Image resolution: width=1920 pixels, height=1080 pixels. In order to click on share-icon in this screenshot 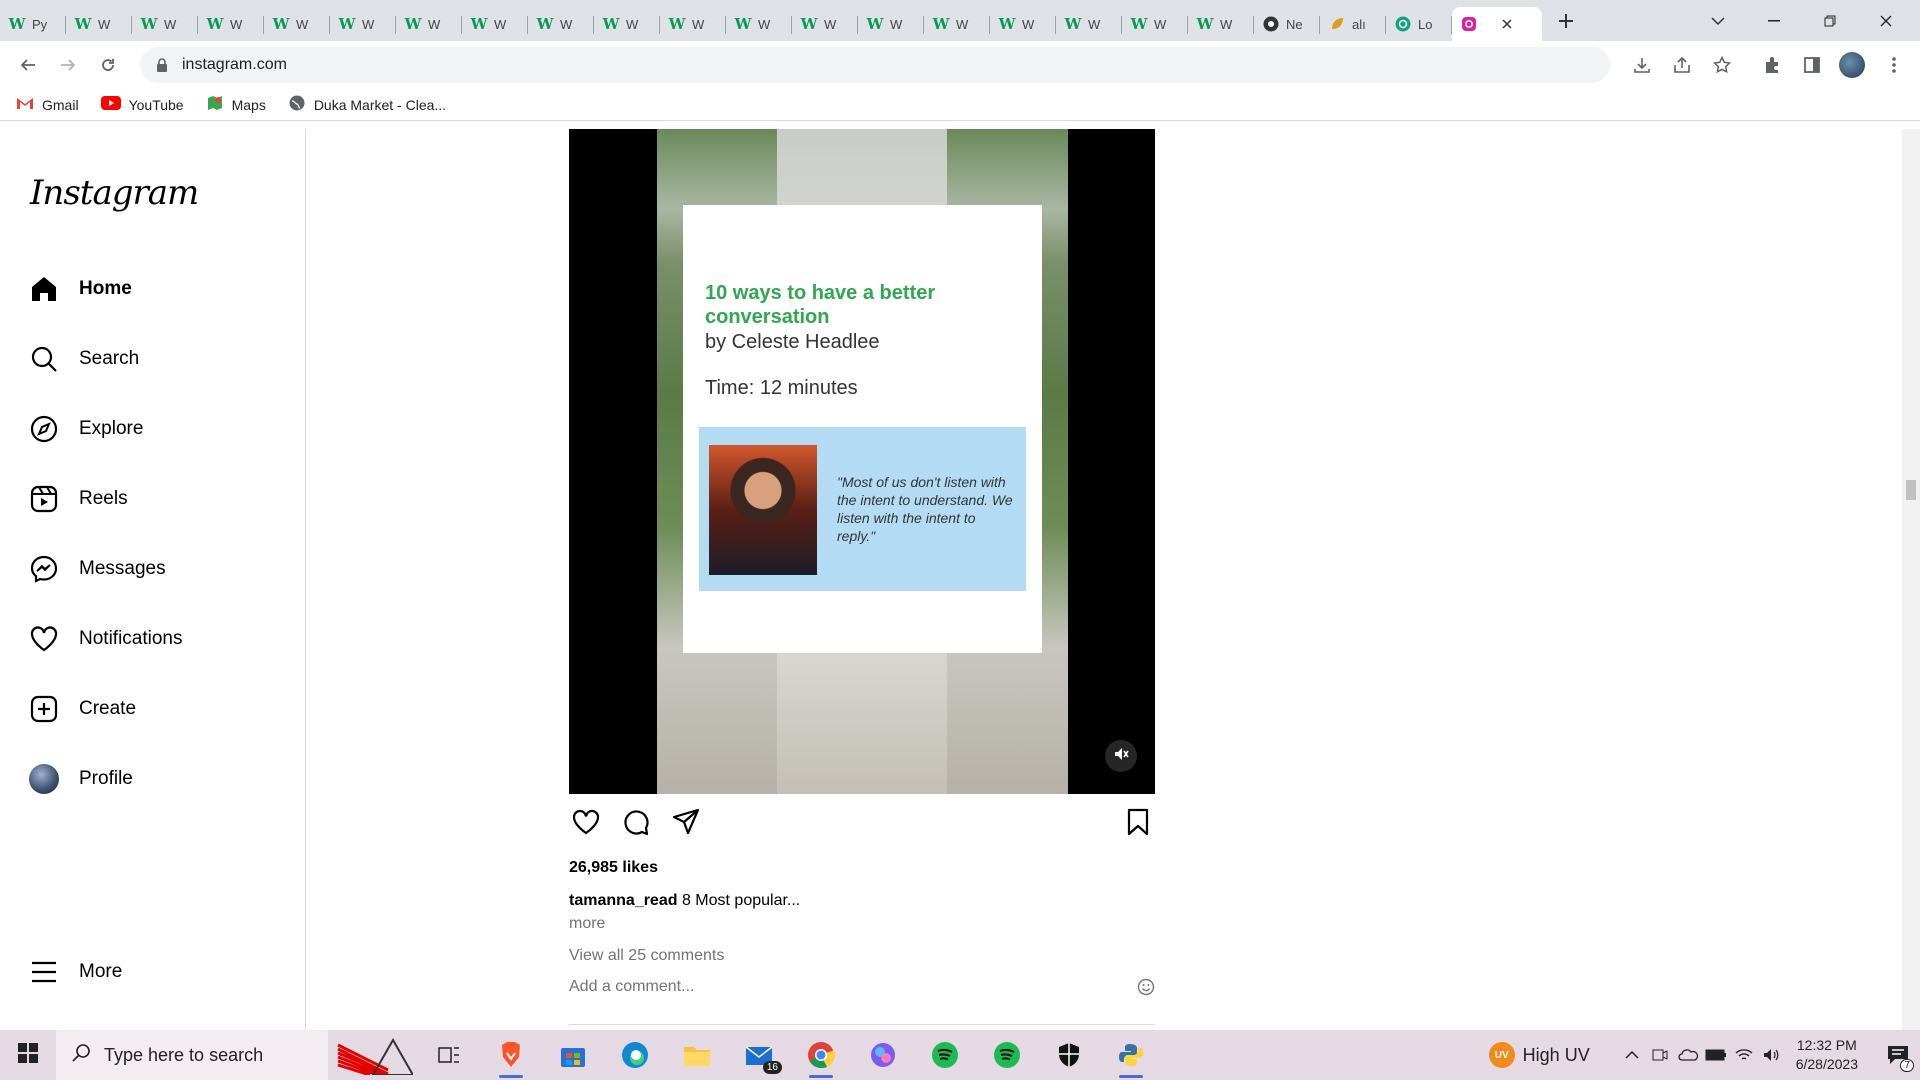, I will do `click(1682, 65)`.